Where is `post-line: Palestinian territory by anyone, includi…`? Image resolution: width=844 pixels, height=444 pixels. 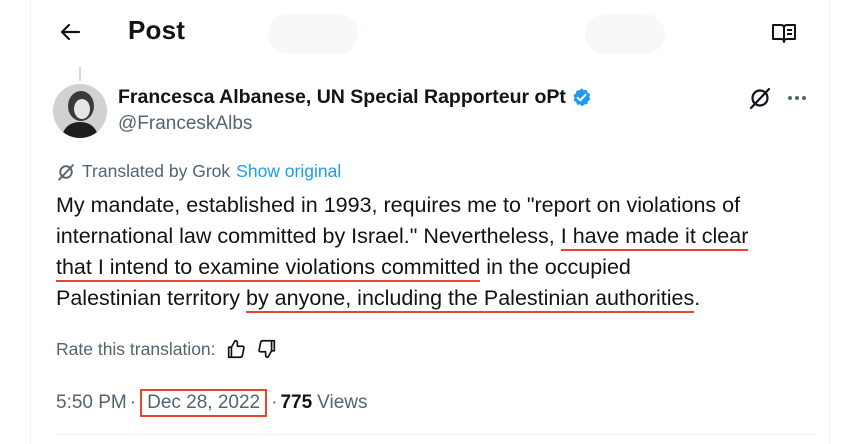
post-line: Palestinian territory by anyone, includi… is located at coordinates (441, 298).